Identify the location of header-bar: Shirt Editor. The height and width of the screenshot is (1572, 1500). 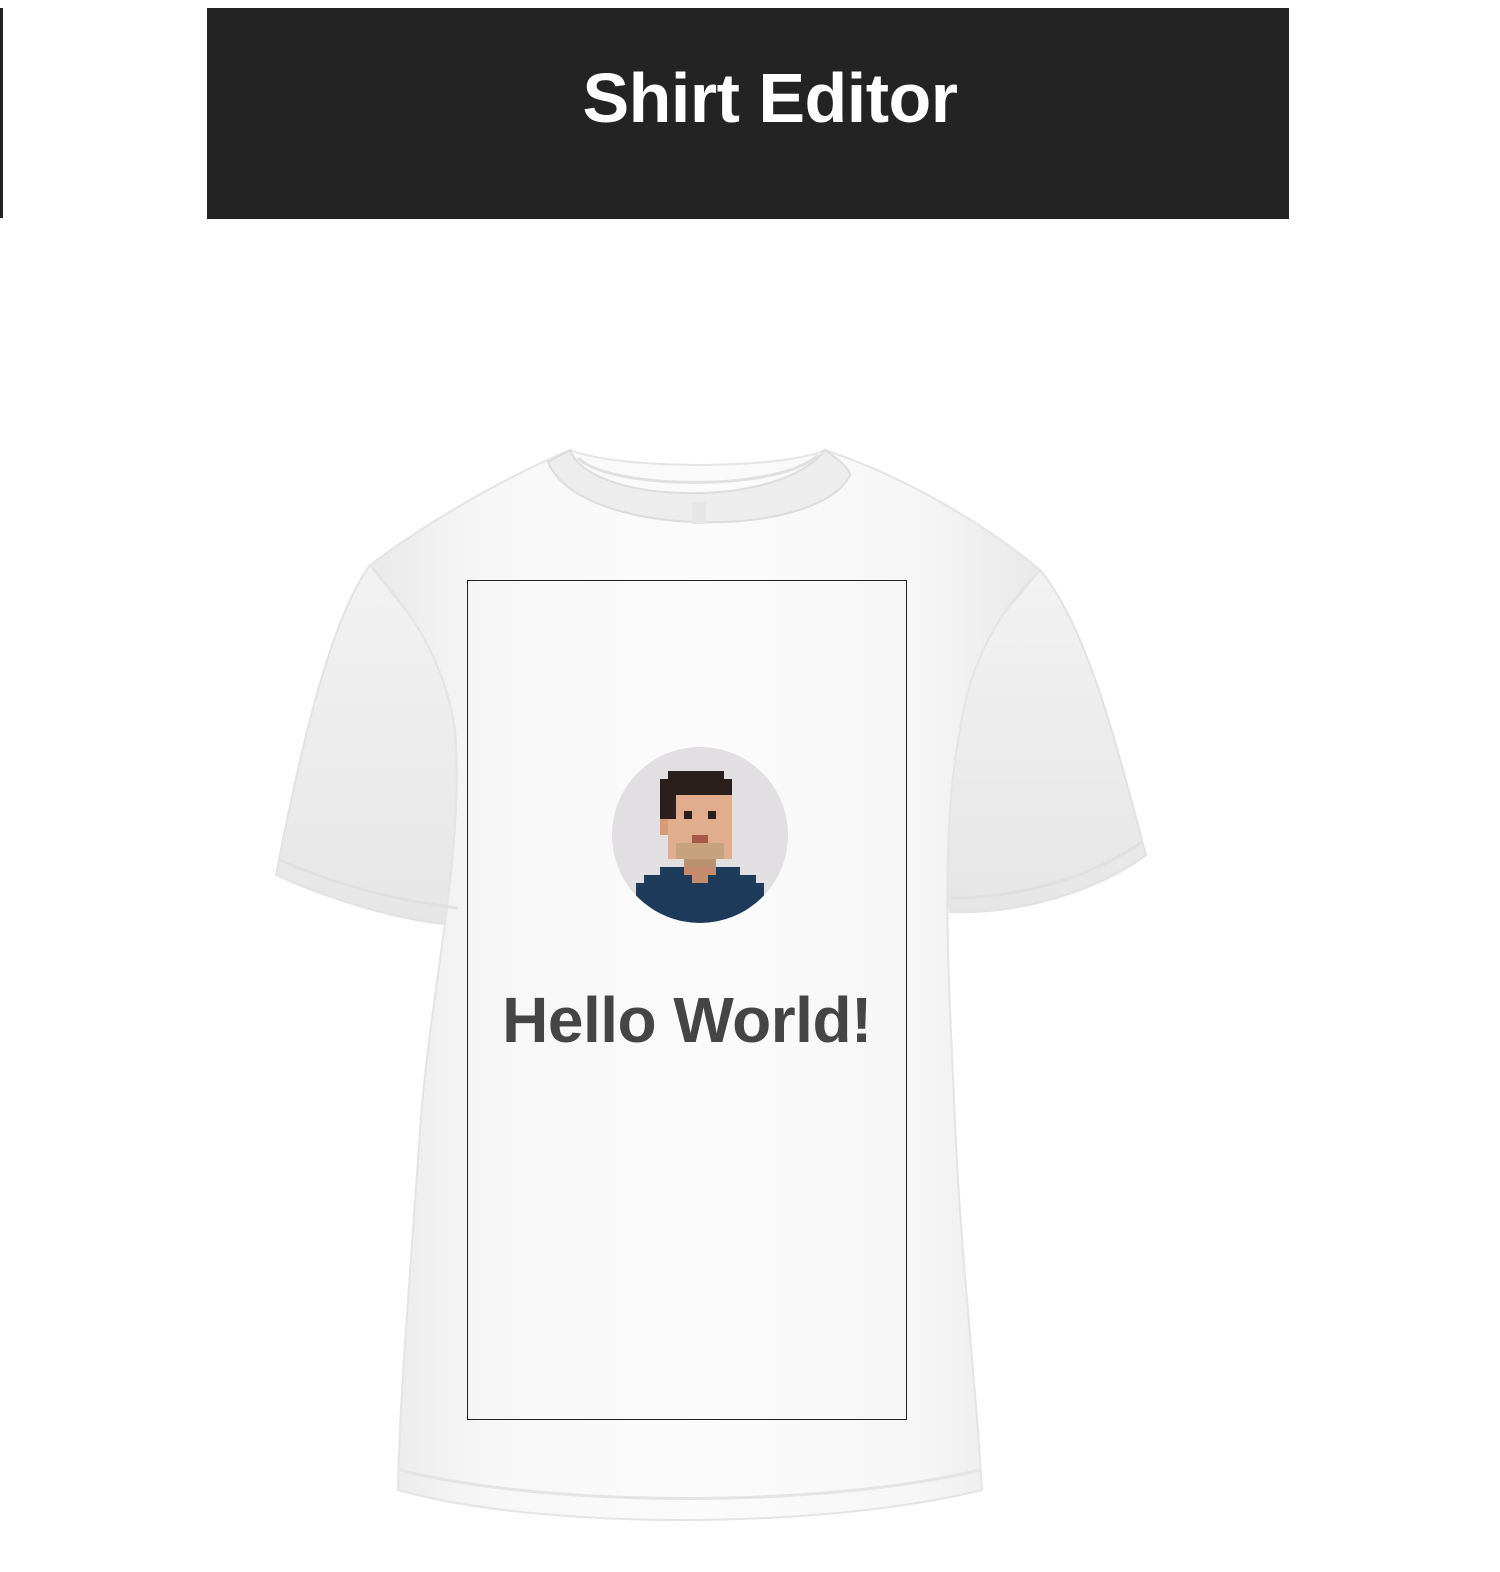
(748, 113).